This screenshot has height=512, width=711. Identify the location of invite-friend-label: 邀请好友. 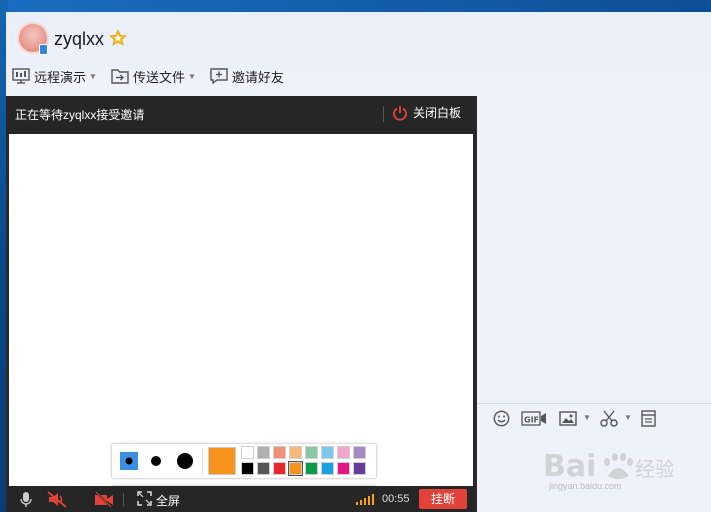
(257, 77).